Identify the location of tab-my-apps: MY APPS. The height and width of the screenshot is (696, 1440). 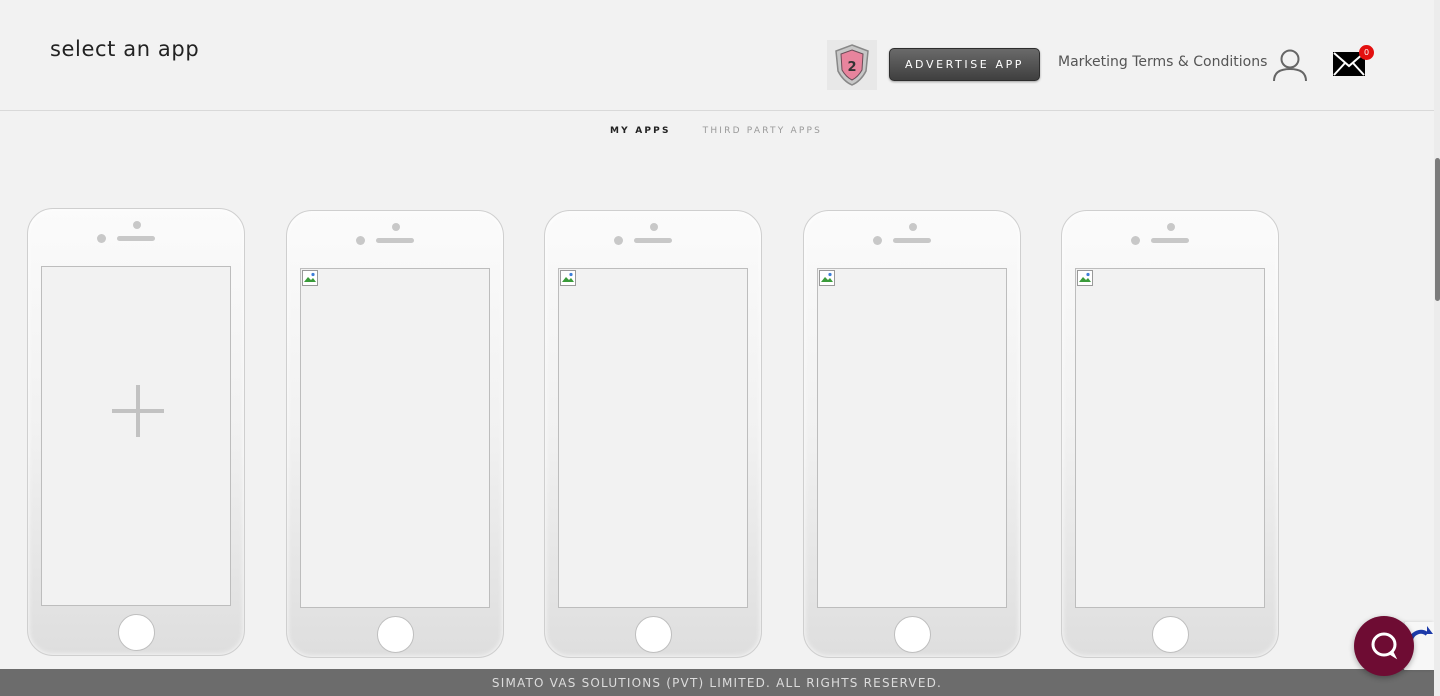
(640, 131).